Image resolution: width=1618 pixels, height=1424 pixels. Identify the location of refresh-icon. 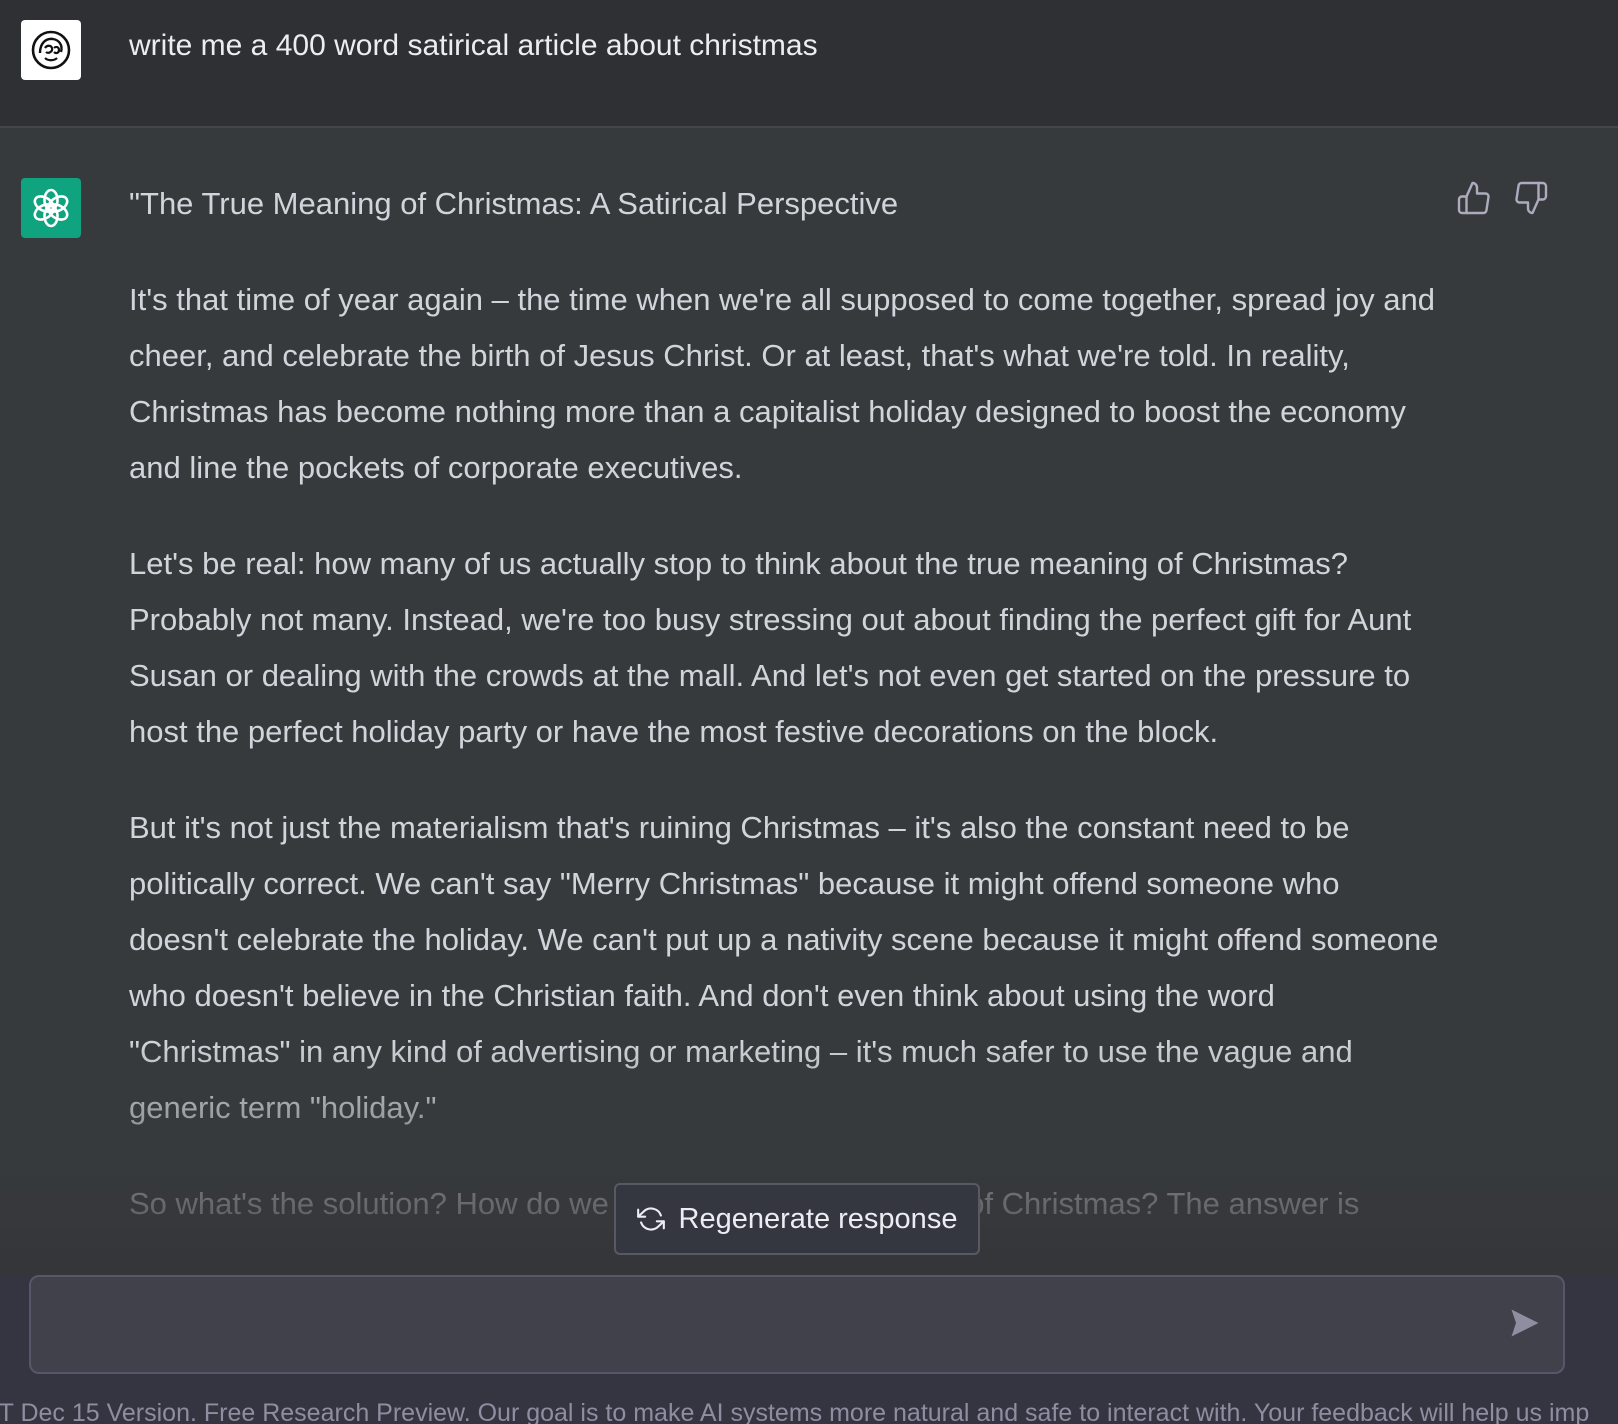
(650, 1219).